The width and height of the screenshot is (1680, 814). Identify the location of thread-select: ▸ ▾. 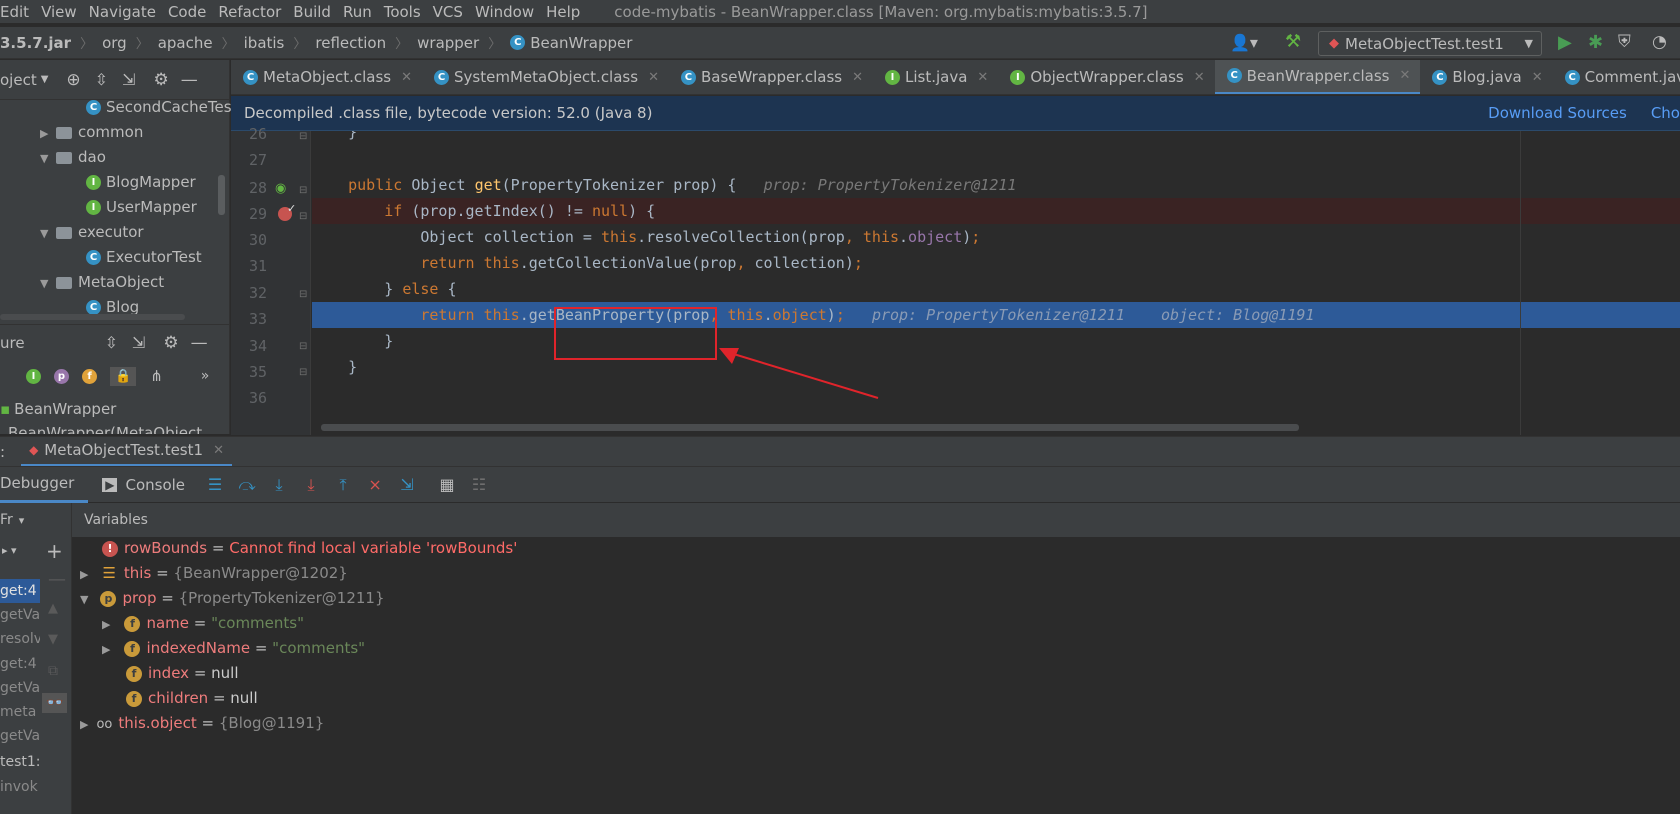
(20, 550).